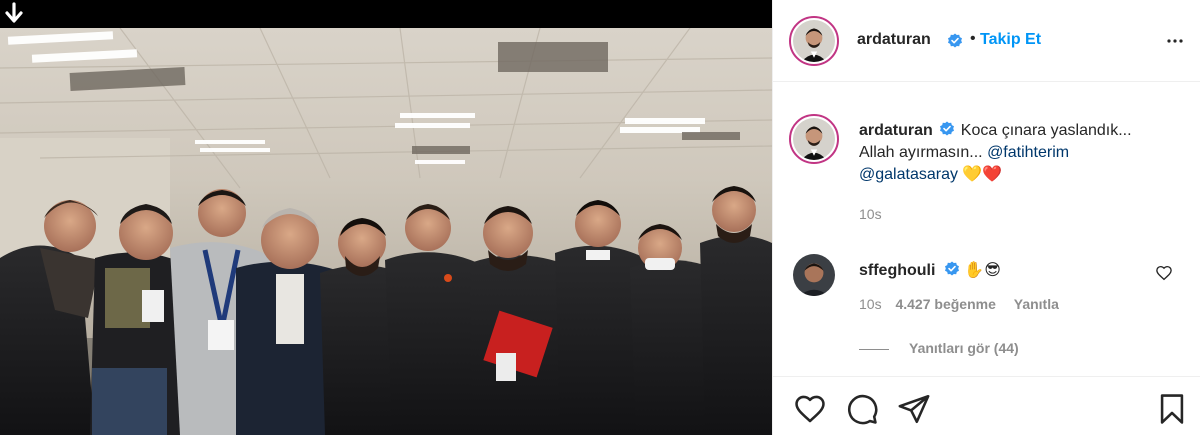  I want to click on arrow-down-icon, so click(14, 13).